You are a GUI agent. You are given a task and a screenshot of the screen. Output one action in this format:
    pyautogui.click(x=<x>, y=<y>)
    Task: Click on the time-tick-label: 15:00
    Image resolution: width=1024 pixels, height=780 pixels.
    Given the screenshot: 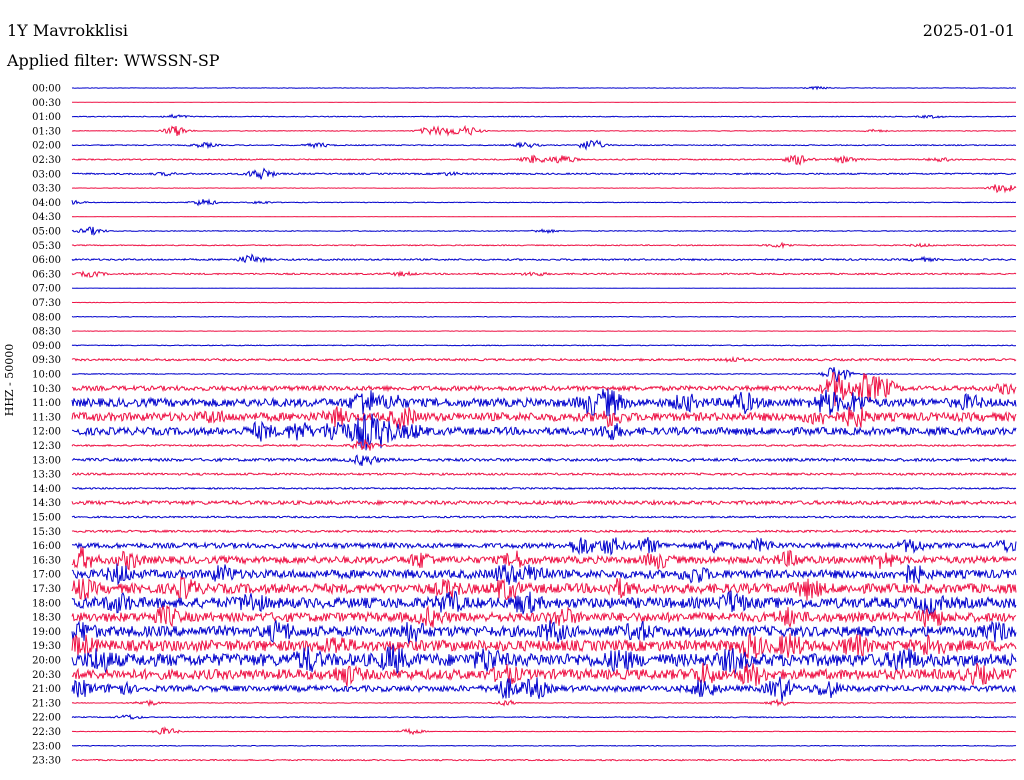 What is the action you would take?
    pyautogui.click(x=46, y=518)
    